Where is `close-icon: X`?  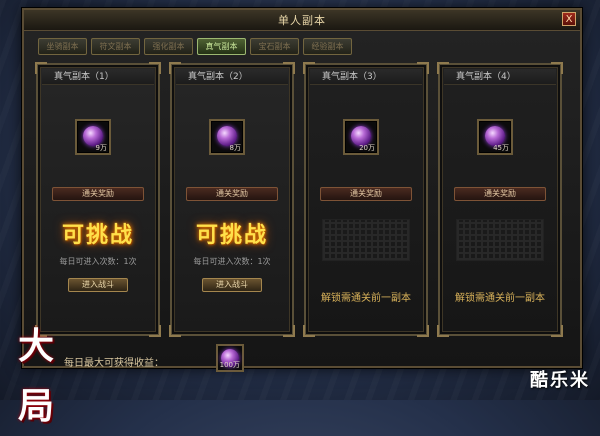 close-icon: X is located at coordinates (569, 19).